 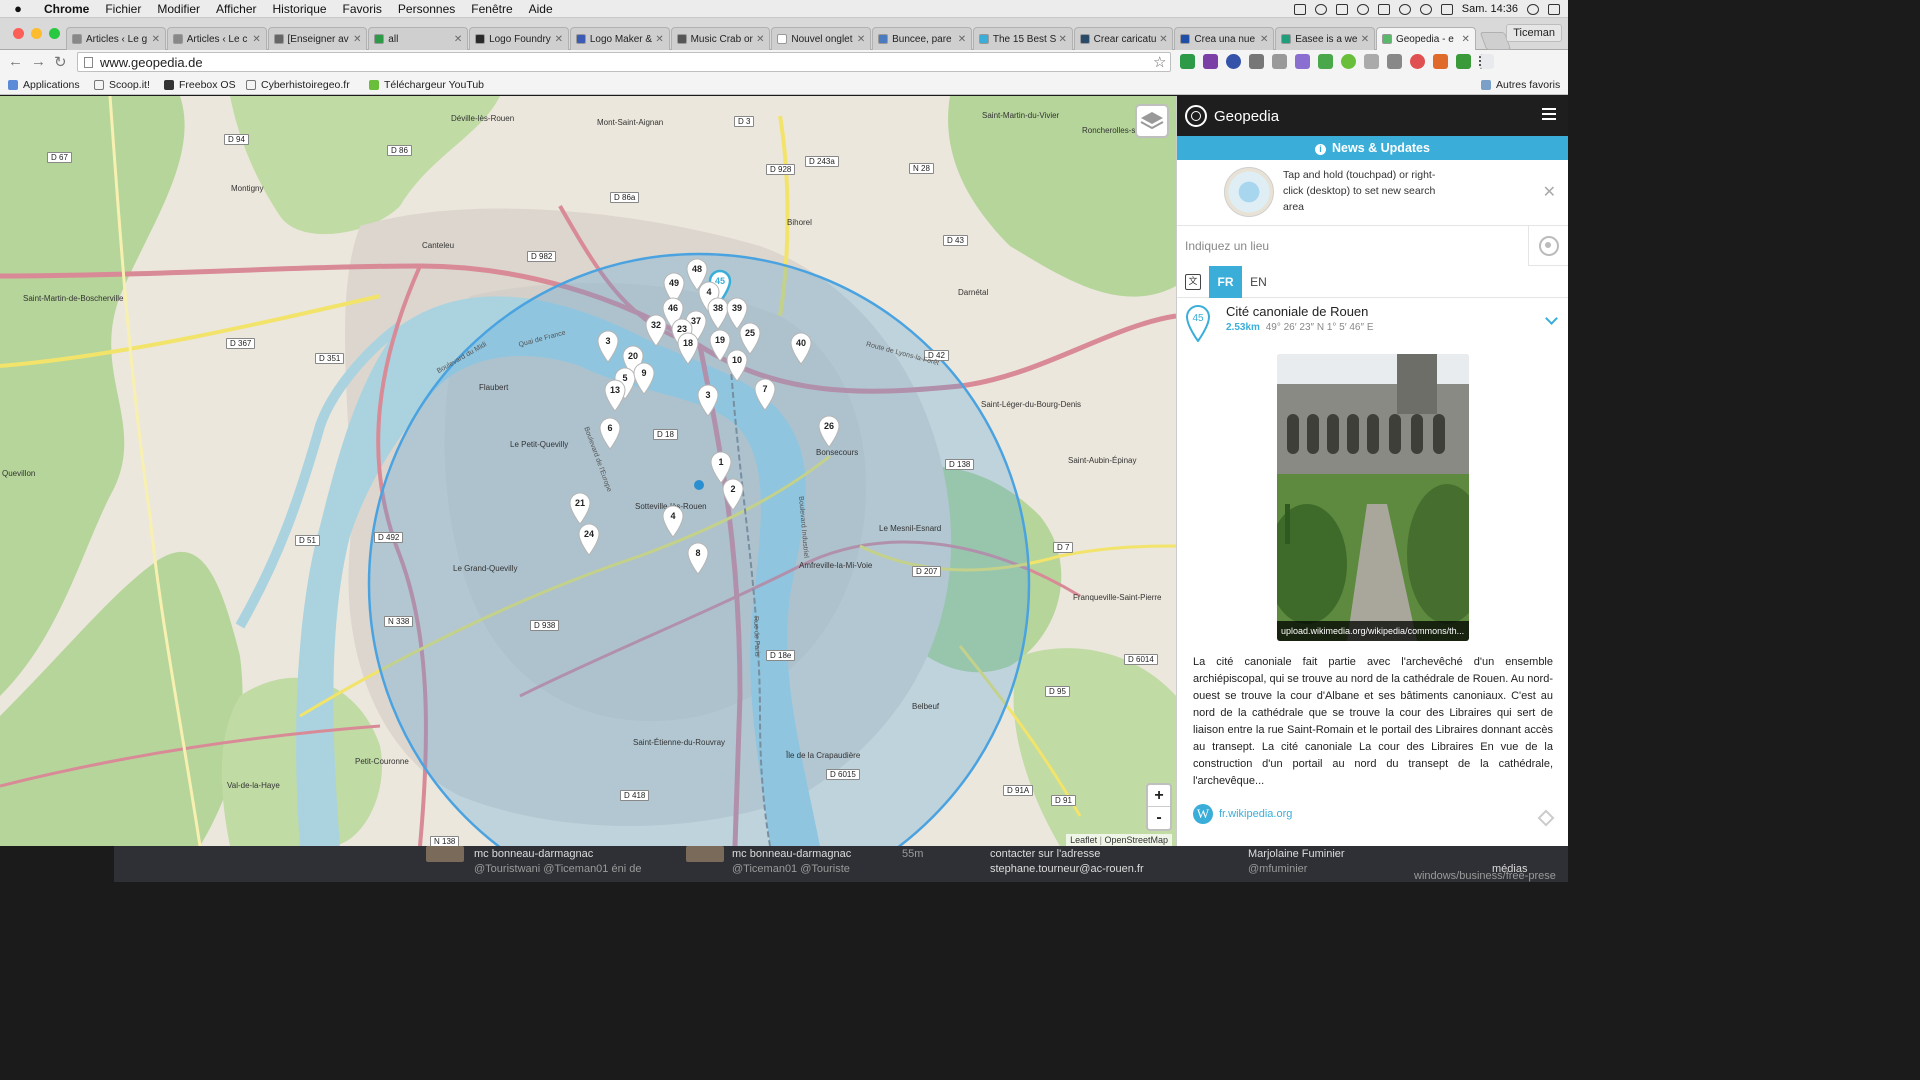 I want to click on pen-icon, so click(x=1302, y=61).